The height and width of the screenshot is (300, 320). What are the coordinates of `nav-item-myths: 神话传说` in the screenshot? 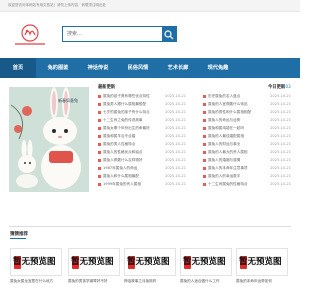 It's located at (98, 68).